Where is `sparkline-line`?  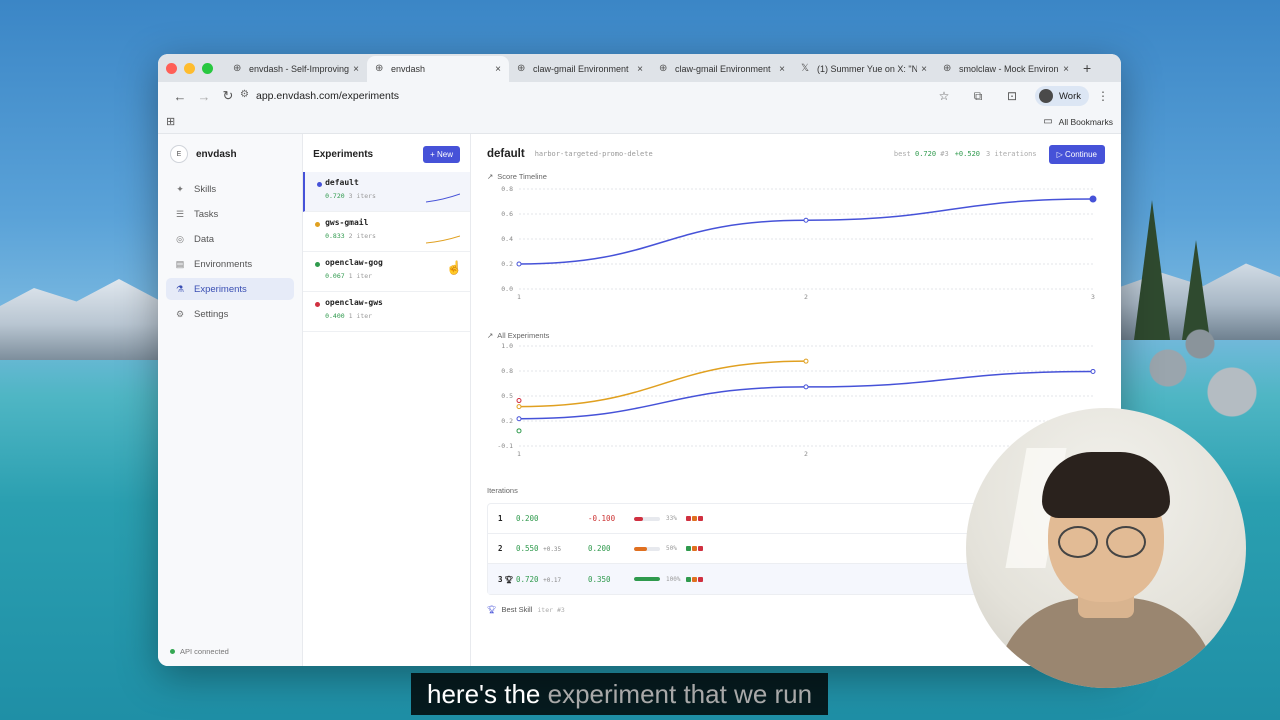 sparkline-line is located at coordinates (443, 198).